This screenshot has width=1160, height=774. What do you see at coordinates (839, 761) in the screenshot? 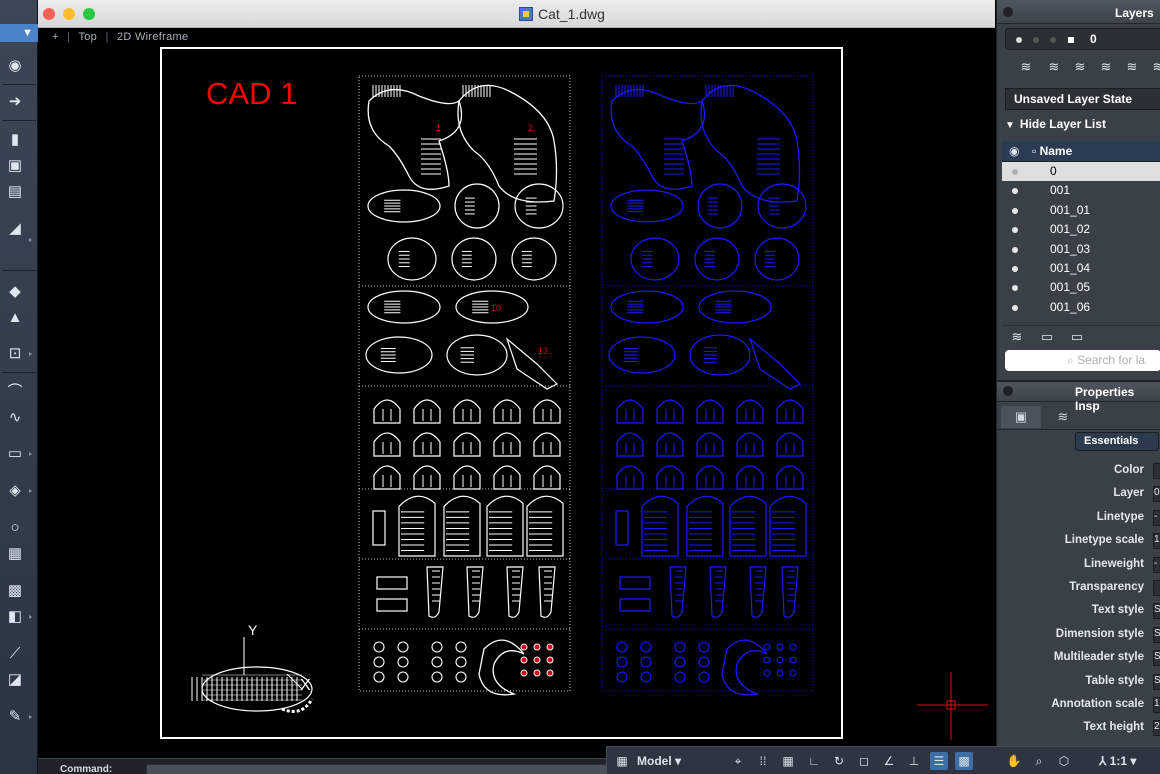
I see `polar-icon: ↻` at bounding box center [839, 761].